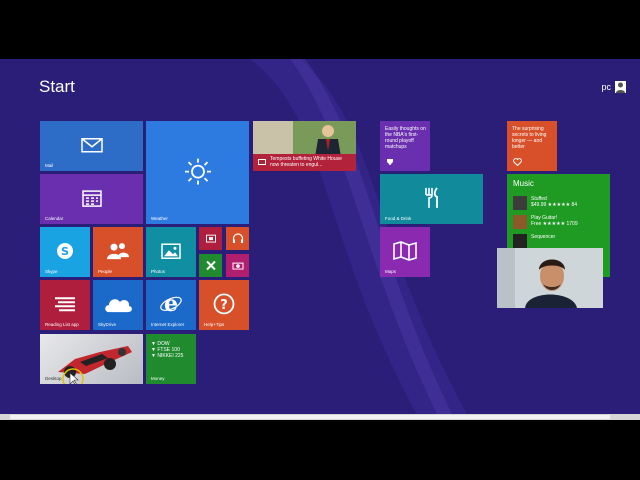 The width and height of the screenshot is (640, 480). What do you see at coordinates (214, 324) in the screenshot?
I see `tile-label: Help+Tips` at bounding box center [214, 324].